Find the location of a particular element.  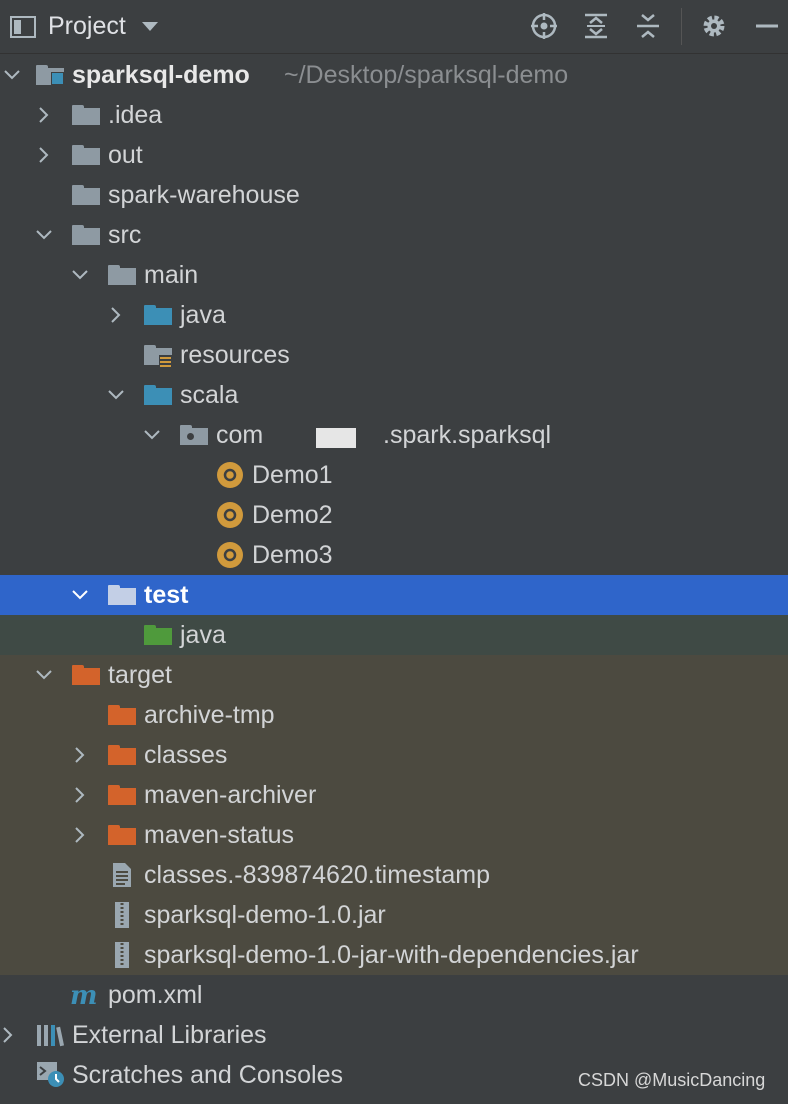

tree-row-idea: .idea is located at coordinates (394, 115).